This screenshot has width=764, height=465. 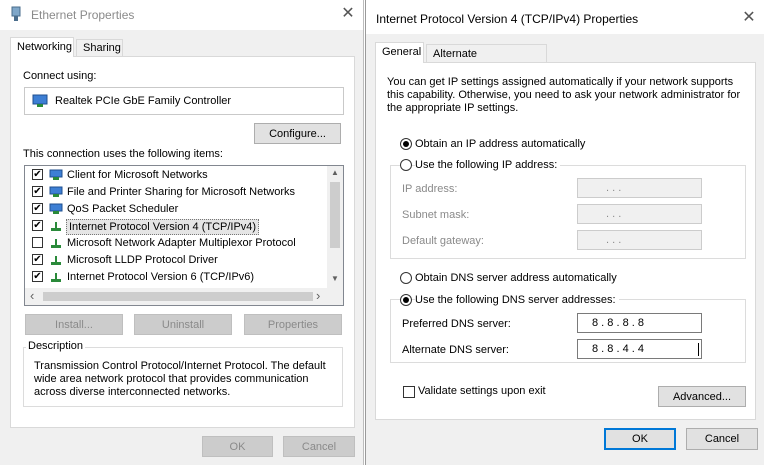 What do you see at coordinates (639, 214) in the screenshot?
I see `subnet-mask-field: . . .` at bounding box center [639, 214].